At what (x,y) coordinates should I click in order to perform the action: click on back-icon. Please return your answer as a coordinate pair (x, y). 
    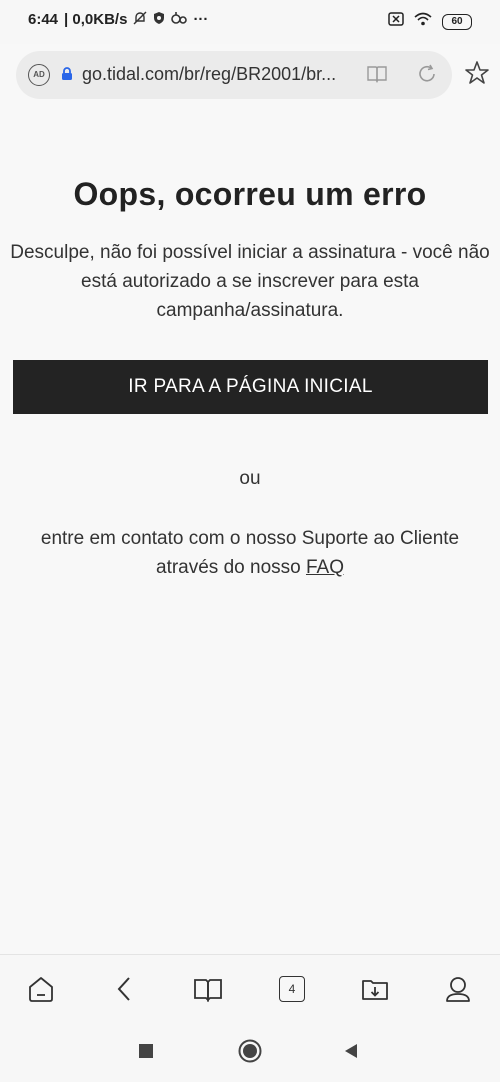
    Looking at the image, I should click on (125, 989).